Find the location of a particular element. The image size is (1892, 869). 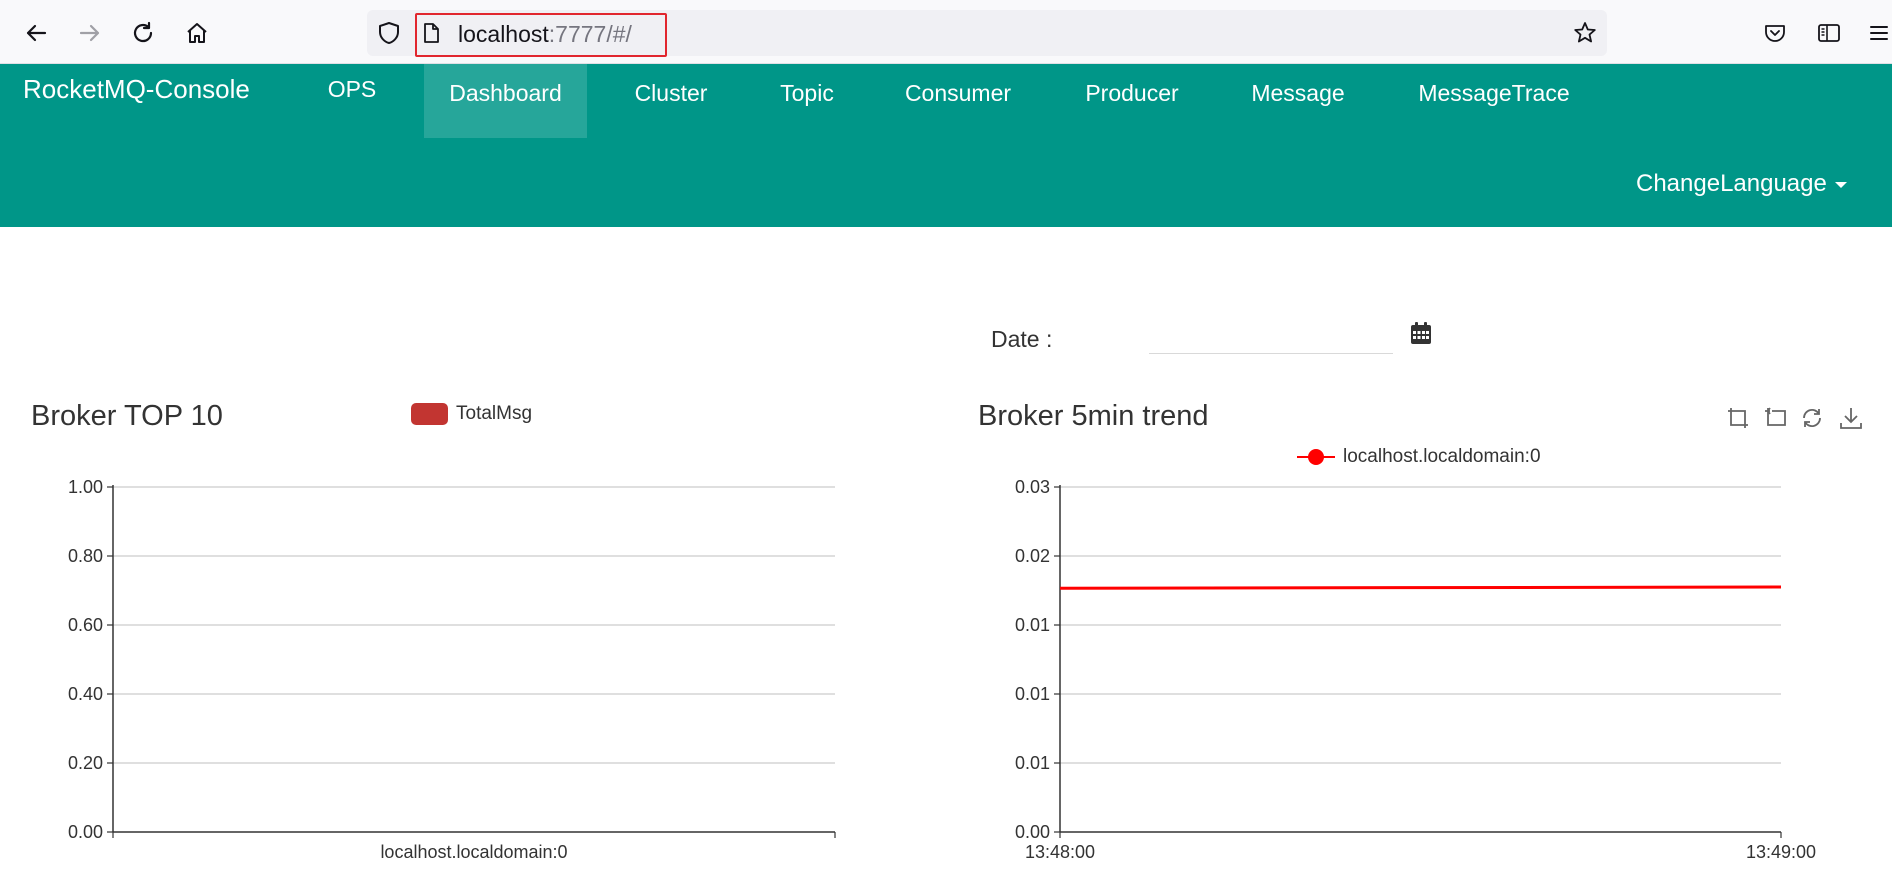

pocket-icon is located at coordinates (1775, 33).